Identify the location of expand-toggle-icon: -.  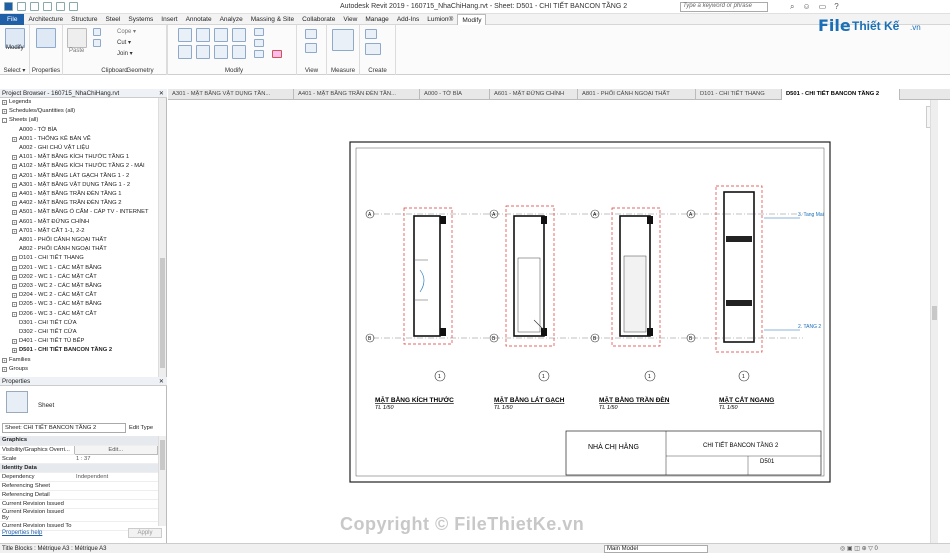
(4, 121).